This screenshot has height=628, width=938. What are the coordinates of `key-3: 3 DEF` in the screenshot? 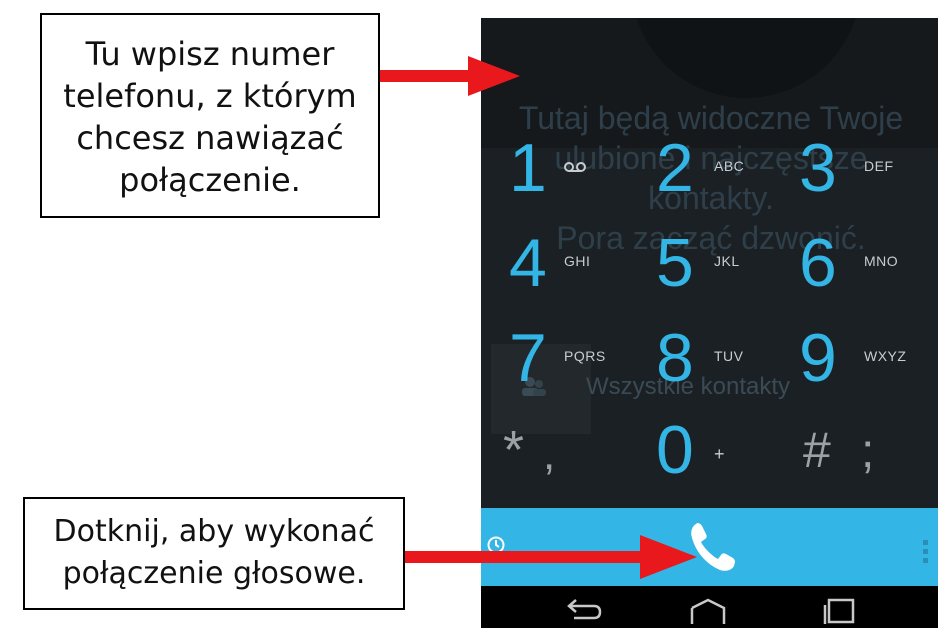 It's located at (868, 173).